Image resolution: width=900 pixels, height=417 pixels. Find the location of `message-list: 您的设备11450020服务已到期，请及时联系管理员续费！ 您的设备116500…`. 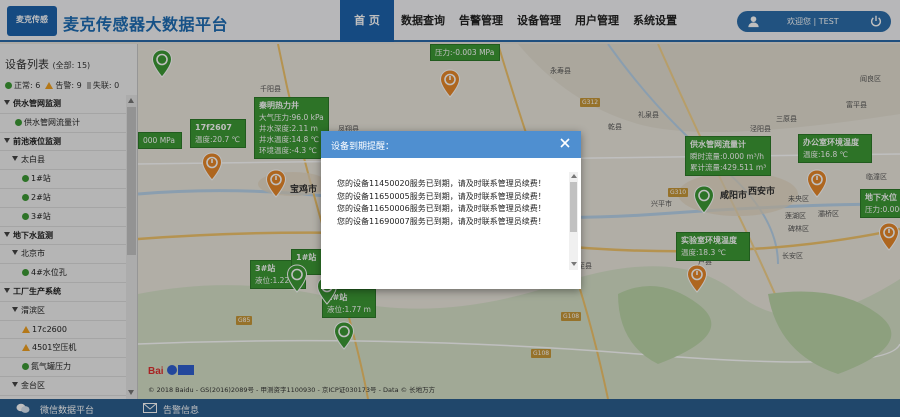

message-list: 您的设备11450020服务已到期，请及时联系管理员续费！ 您的设备116500… is located at coordinates (449, 223).